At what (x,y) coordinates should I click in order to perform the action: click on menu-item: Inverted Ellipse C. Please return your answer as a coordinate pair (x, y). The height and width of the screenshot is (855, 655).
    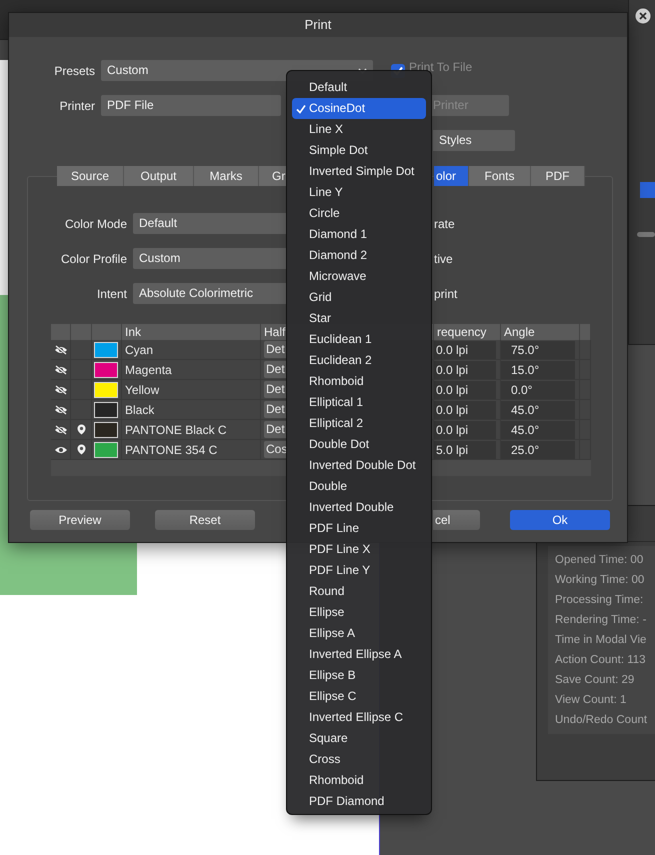
    Looking at the image, I should click on (359, 717).